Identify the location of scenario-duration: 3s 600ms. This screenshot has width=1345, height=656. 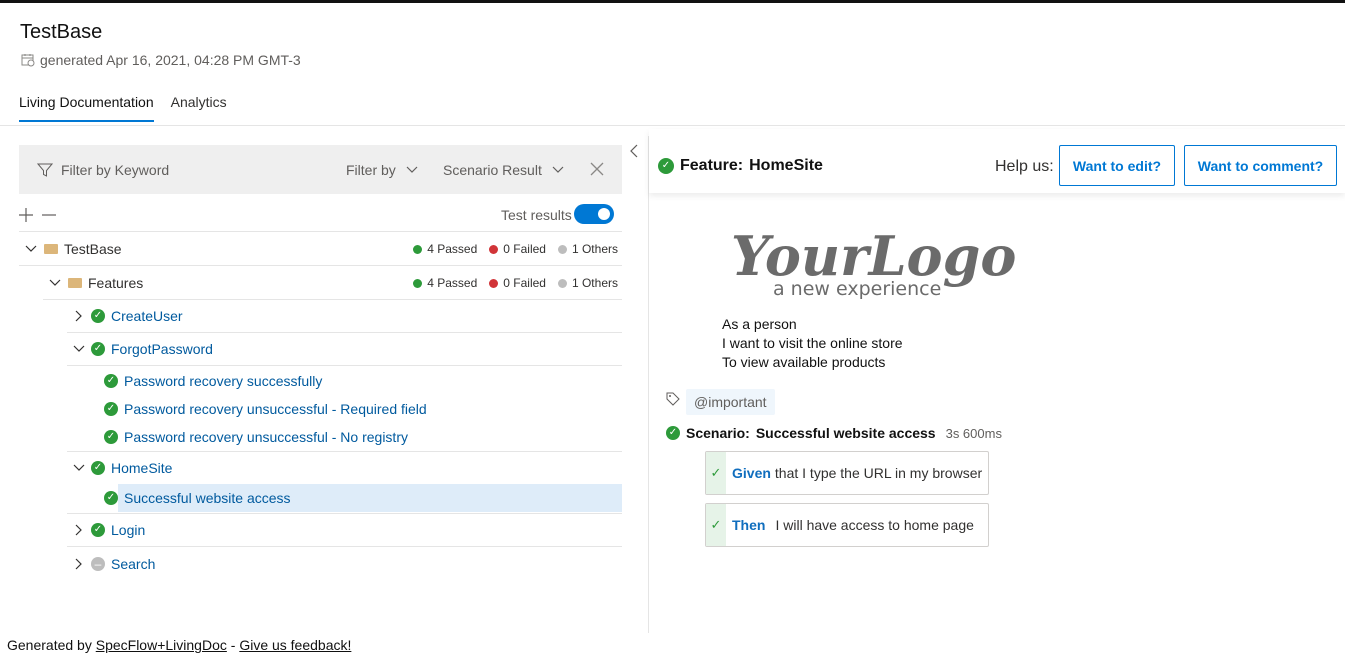
(973, 433).